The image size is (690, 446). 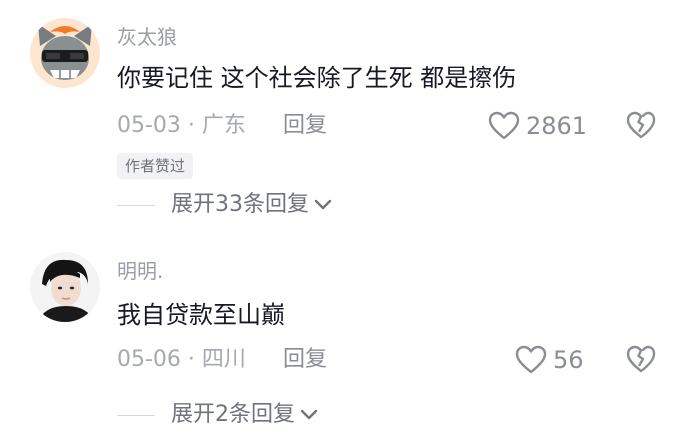 What do you see at coordinates (240, 204) in the screenshot?
I see `expand-replies-label: 展开33条回复` at bounding box center [240, 204].